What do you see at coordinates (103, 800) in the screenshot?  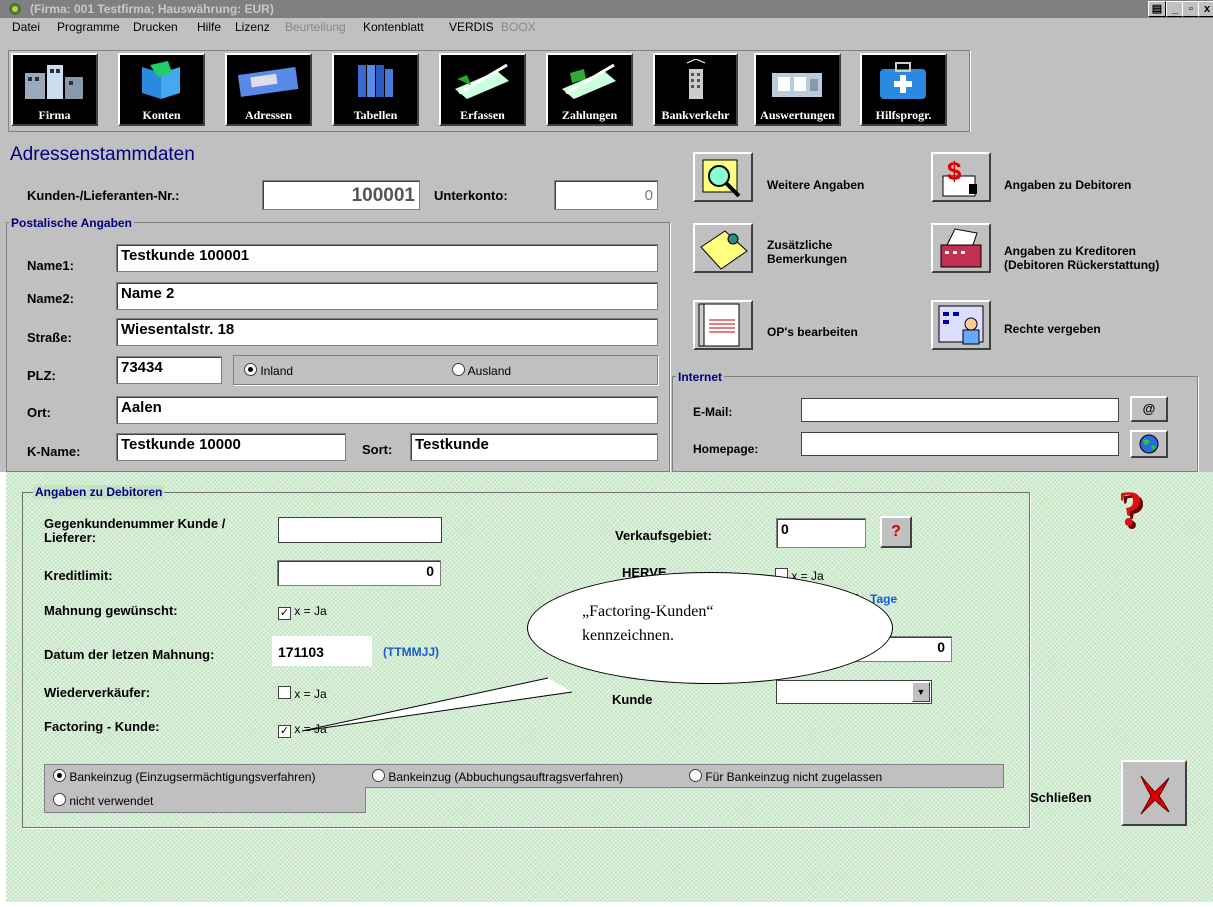 I see `bank-radio-nicht-verwendet: nicht verwendet` at bounding box center [103, 800].